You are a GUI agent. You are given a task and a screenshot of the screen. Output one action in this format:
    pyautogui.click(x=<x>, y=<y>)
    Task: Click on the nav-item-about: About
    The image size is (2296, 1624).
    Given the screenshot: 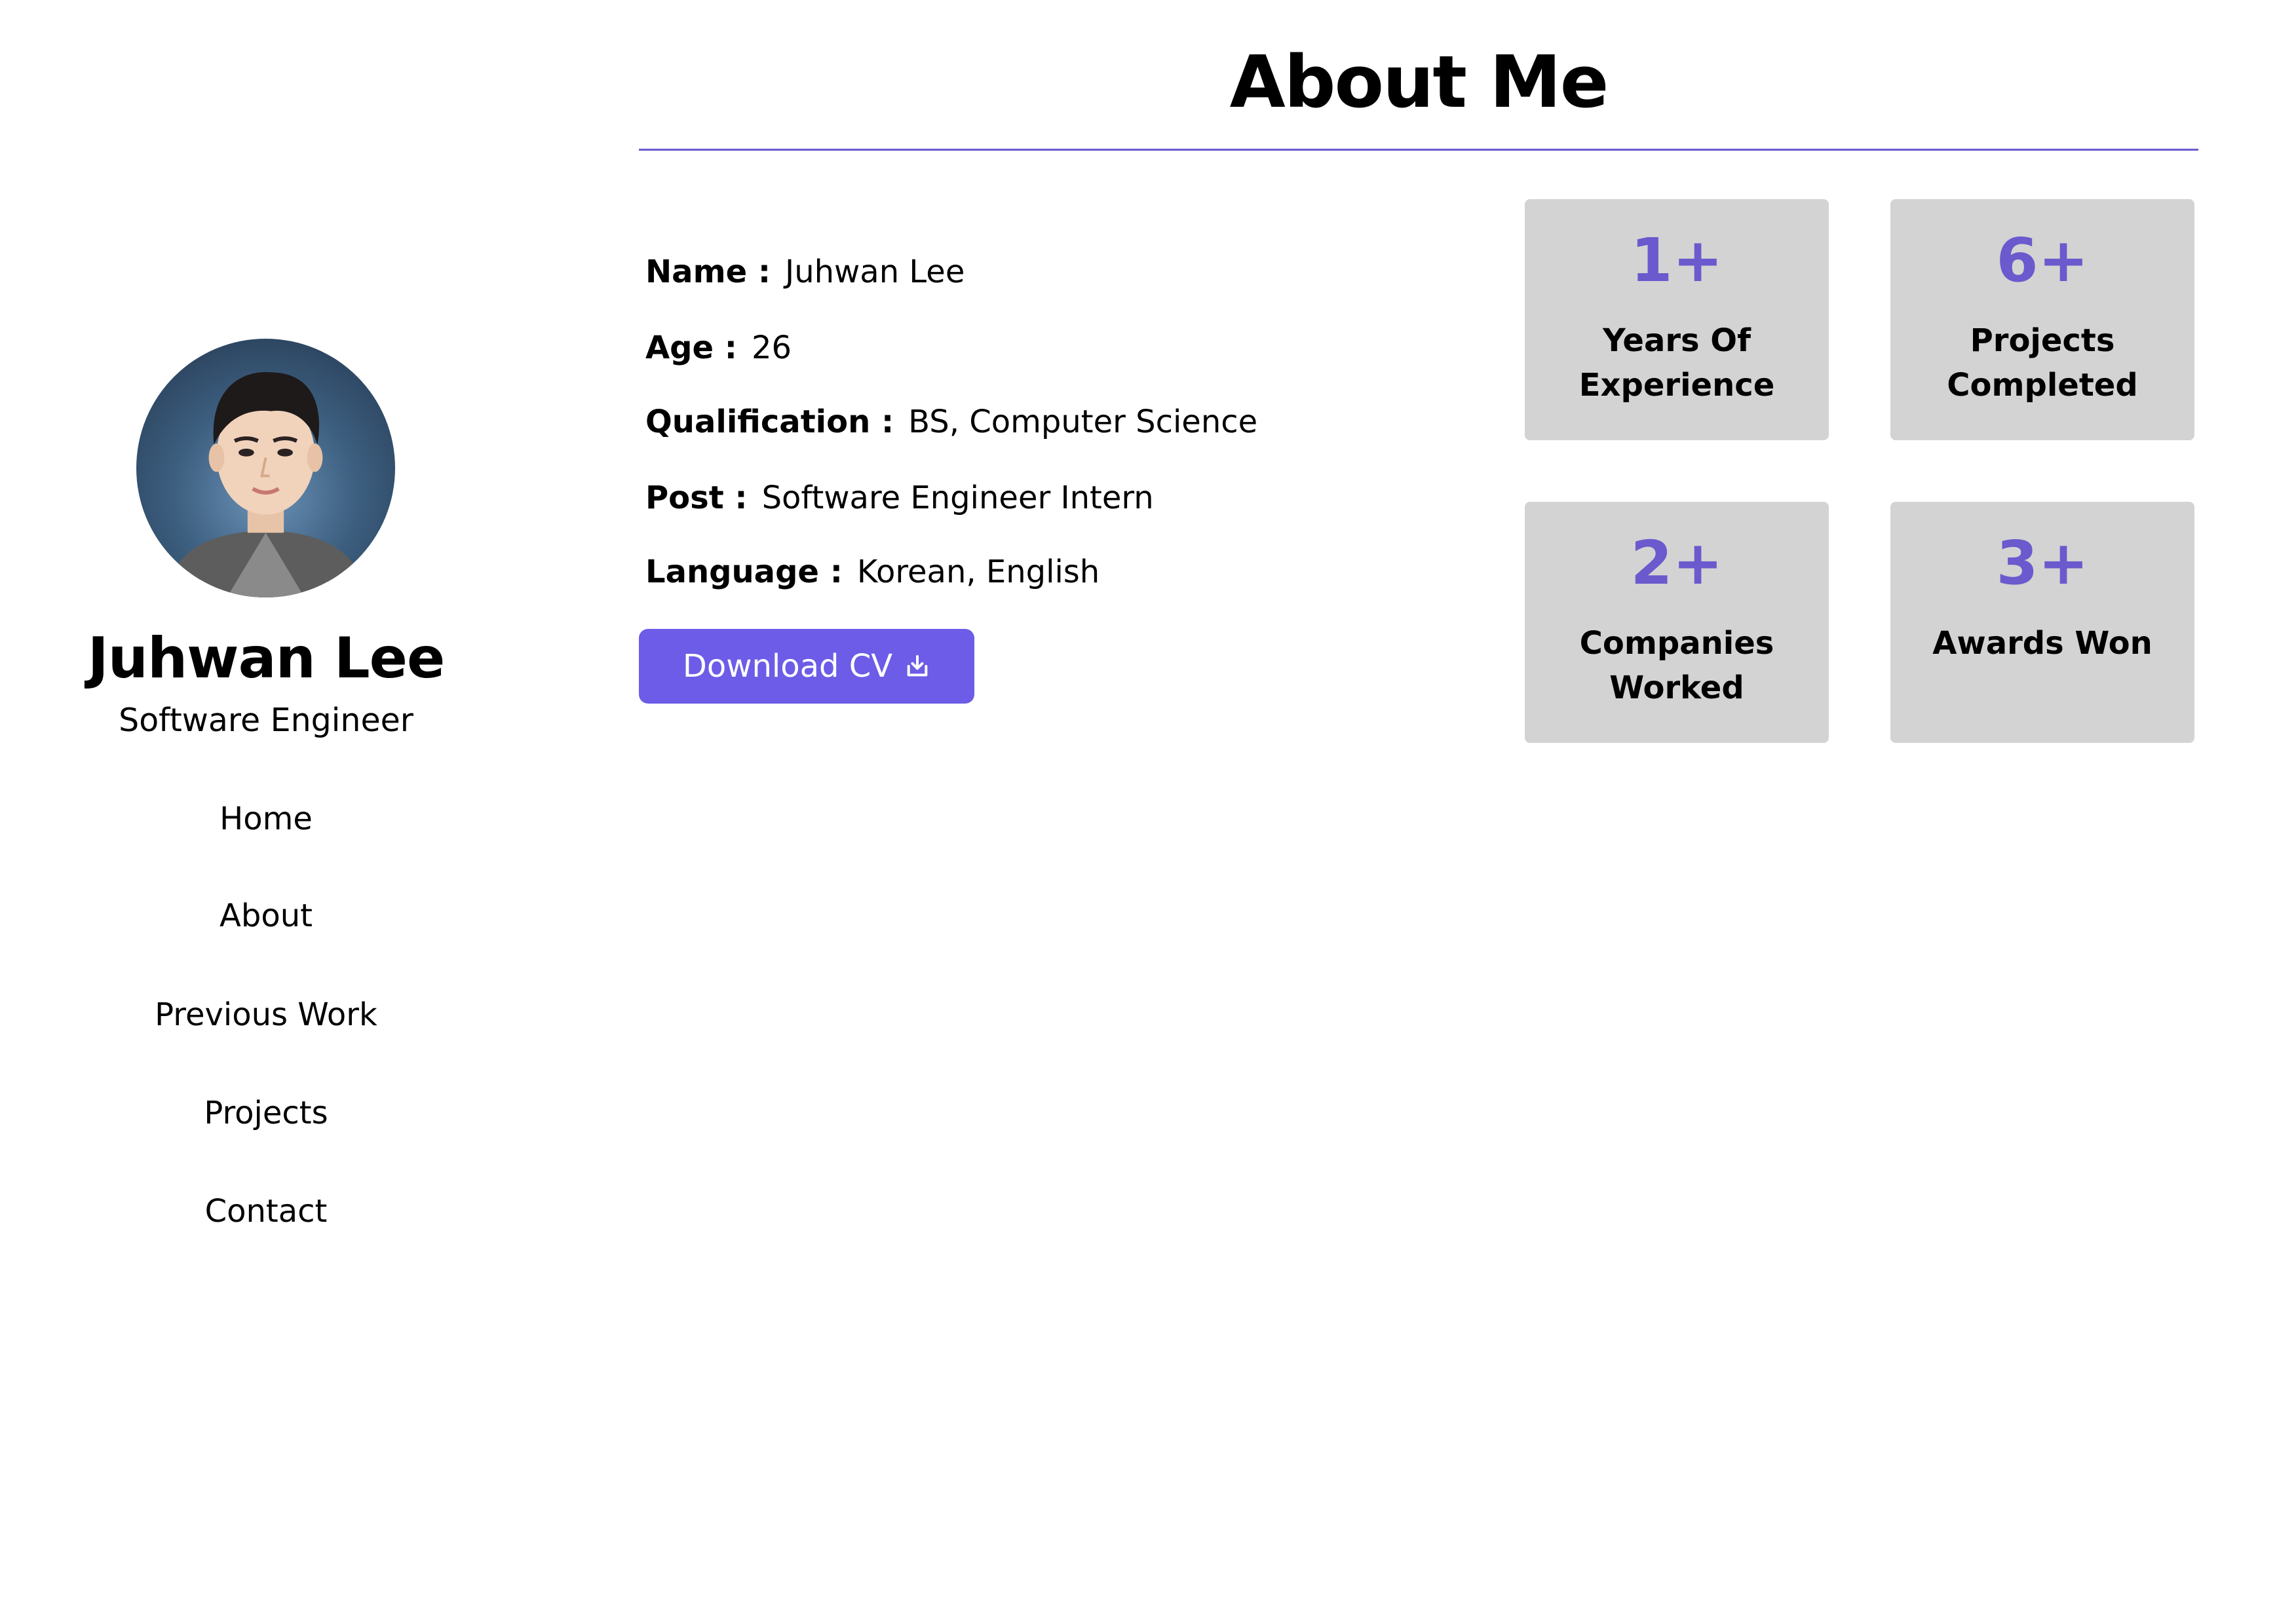 What is the action you would take?
    pyautogui.click(x=266, y=915)
    